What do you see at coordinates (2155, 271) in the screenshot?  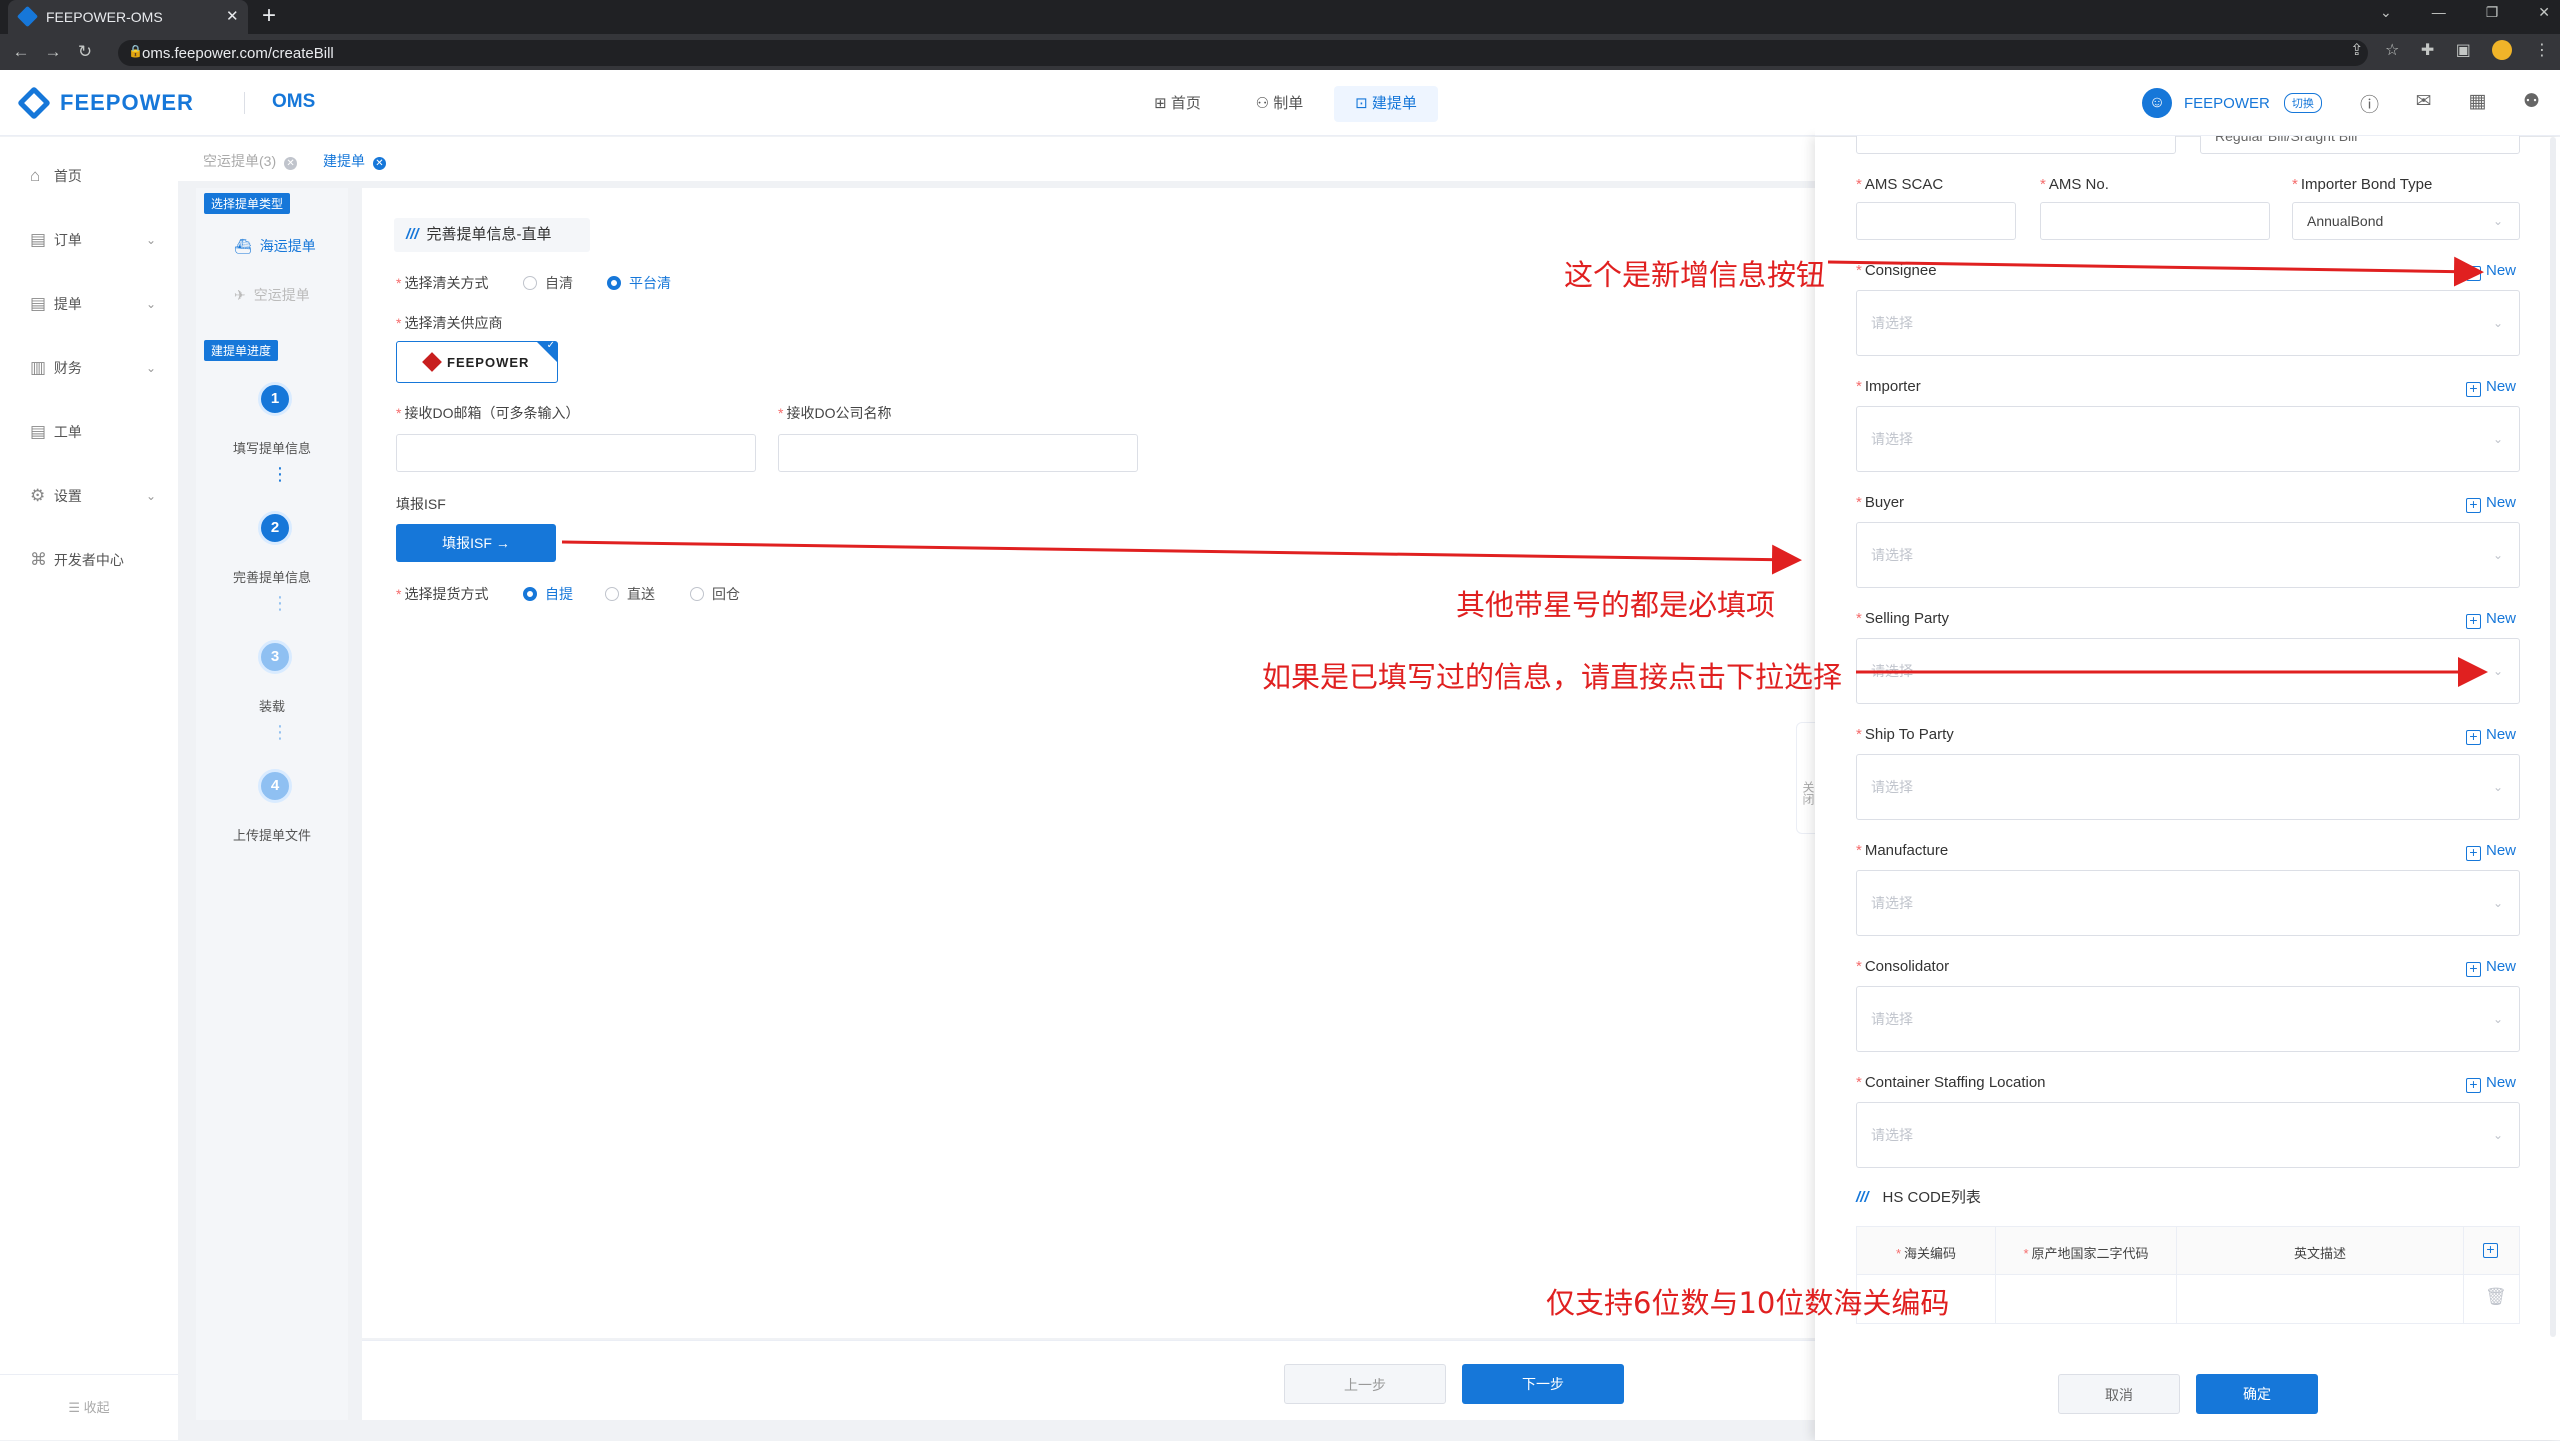 I see `arrow-to-new-button` at bounding box center [2155, 271].